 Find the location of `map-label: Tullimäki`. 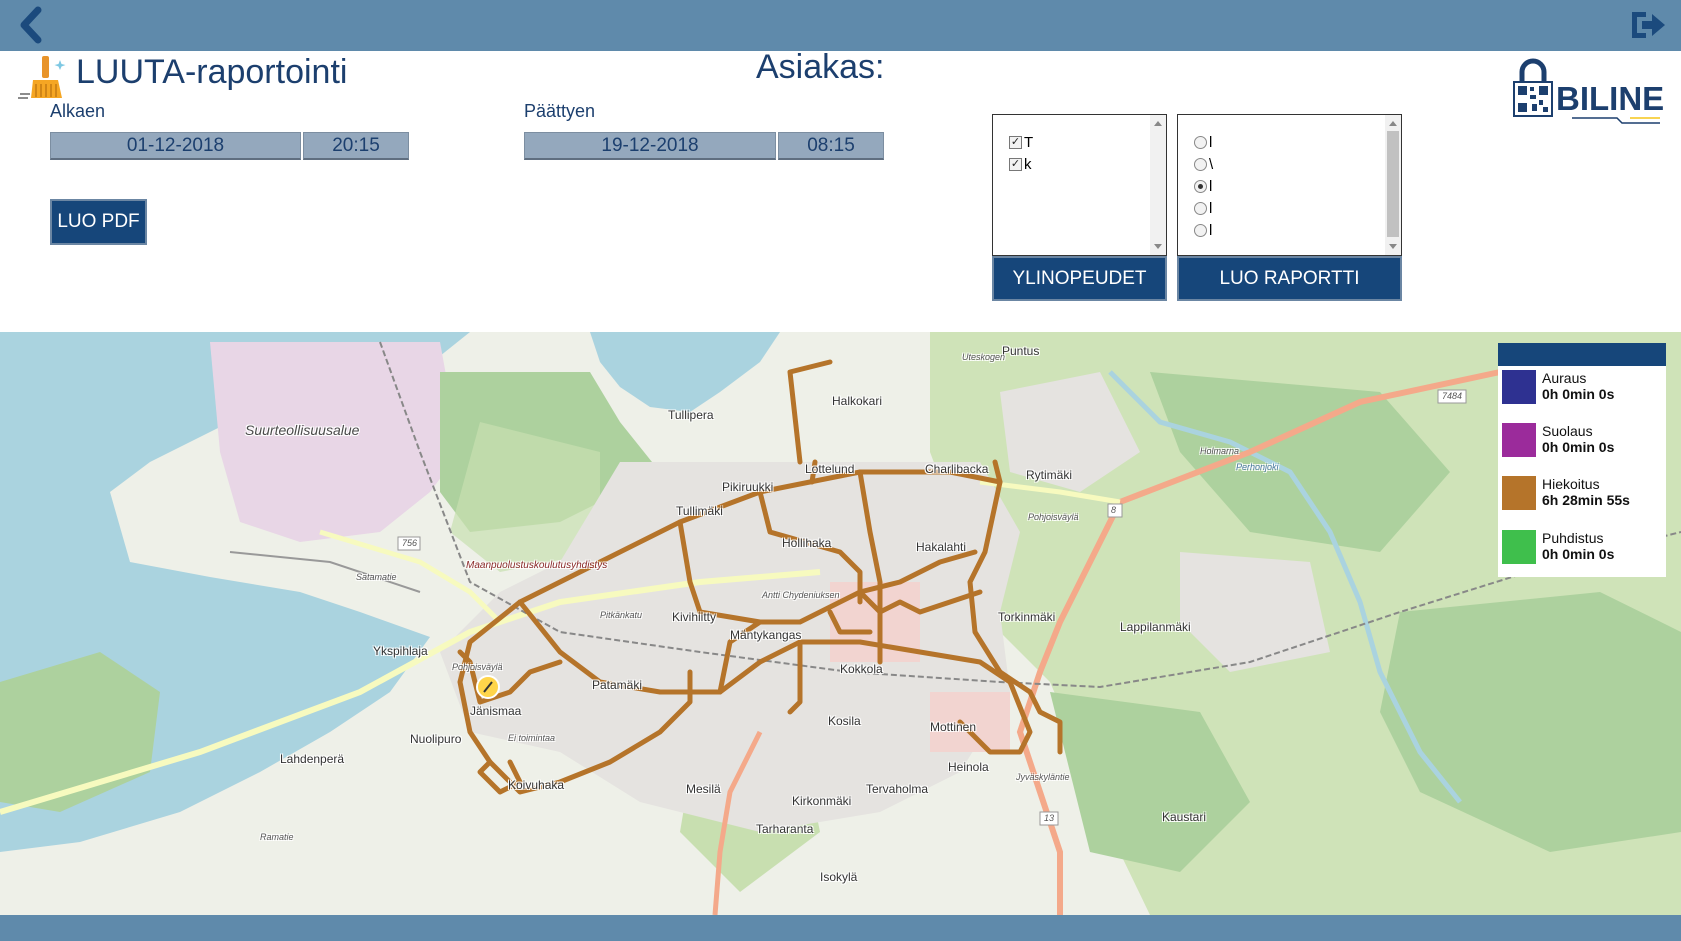

map-label: Tullimäki is located at coordinates (699, 511).